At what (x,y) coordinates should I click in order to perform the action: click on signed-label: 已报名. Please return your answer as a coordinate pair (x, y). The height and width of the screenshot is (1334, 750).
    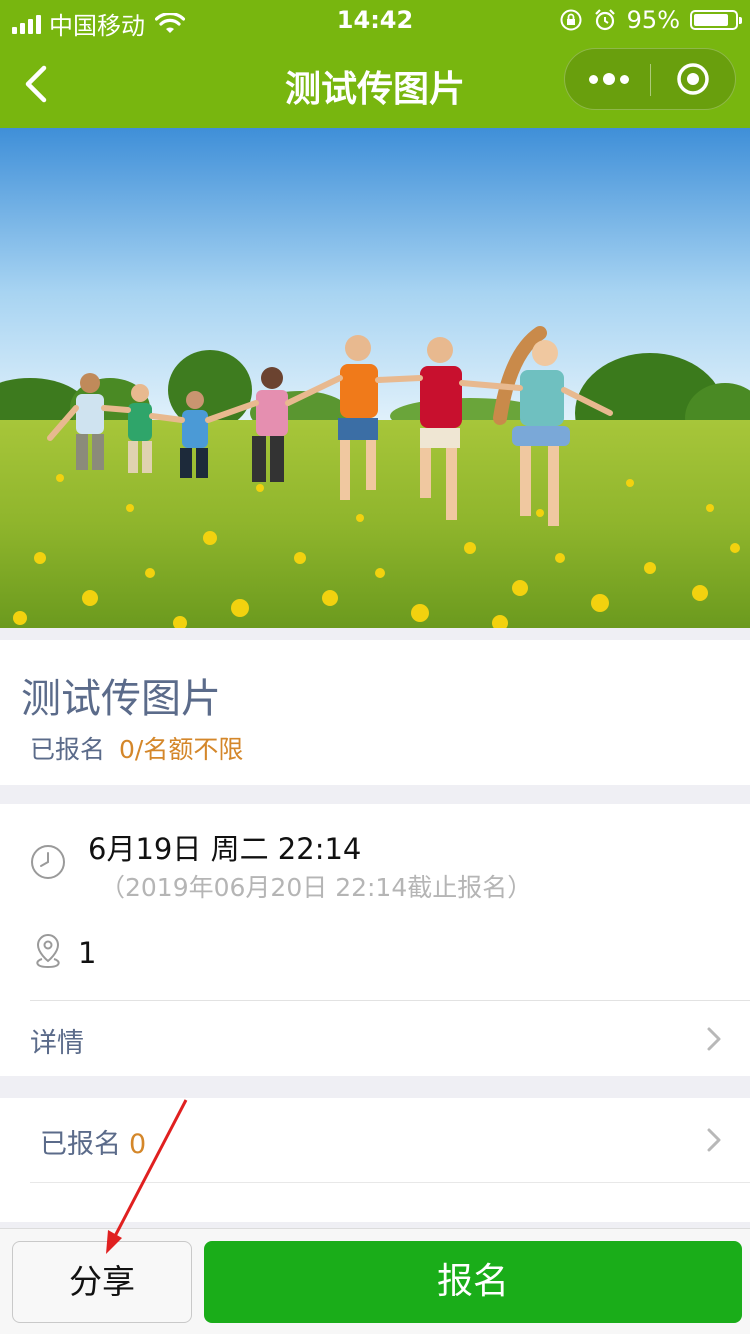
    Looking at the image, I should click on (68, 749).